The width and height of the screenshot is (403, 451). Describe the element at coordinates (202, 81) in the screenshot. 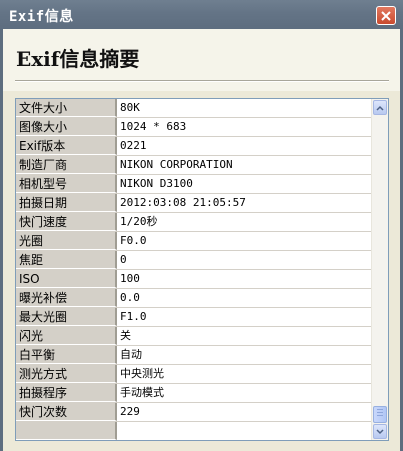

I see `separator` at that location.